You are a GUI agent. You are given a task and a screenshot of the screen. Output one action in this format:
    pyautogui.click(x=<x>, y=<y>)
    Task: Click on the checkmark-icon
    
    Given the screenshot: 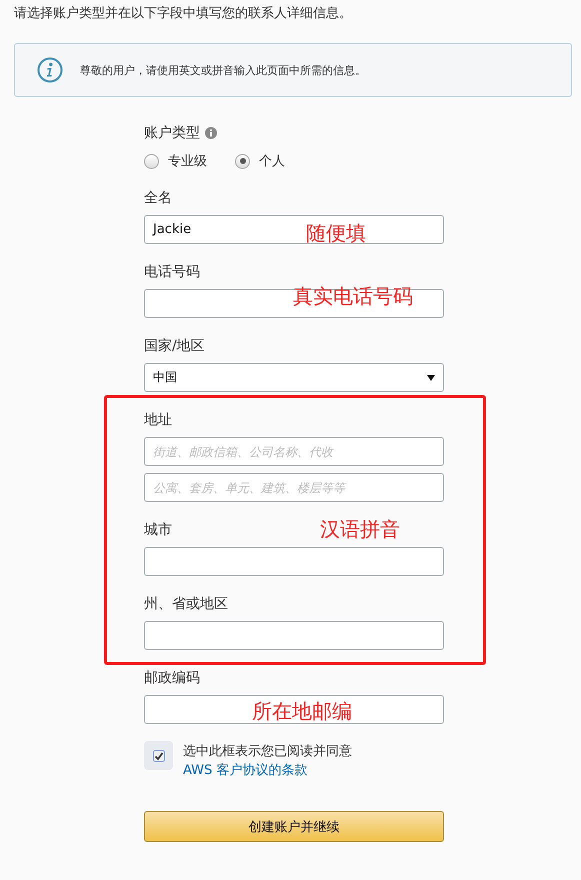 What is the action you would take?
    pyautogui.click(x=158, y=756)
    